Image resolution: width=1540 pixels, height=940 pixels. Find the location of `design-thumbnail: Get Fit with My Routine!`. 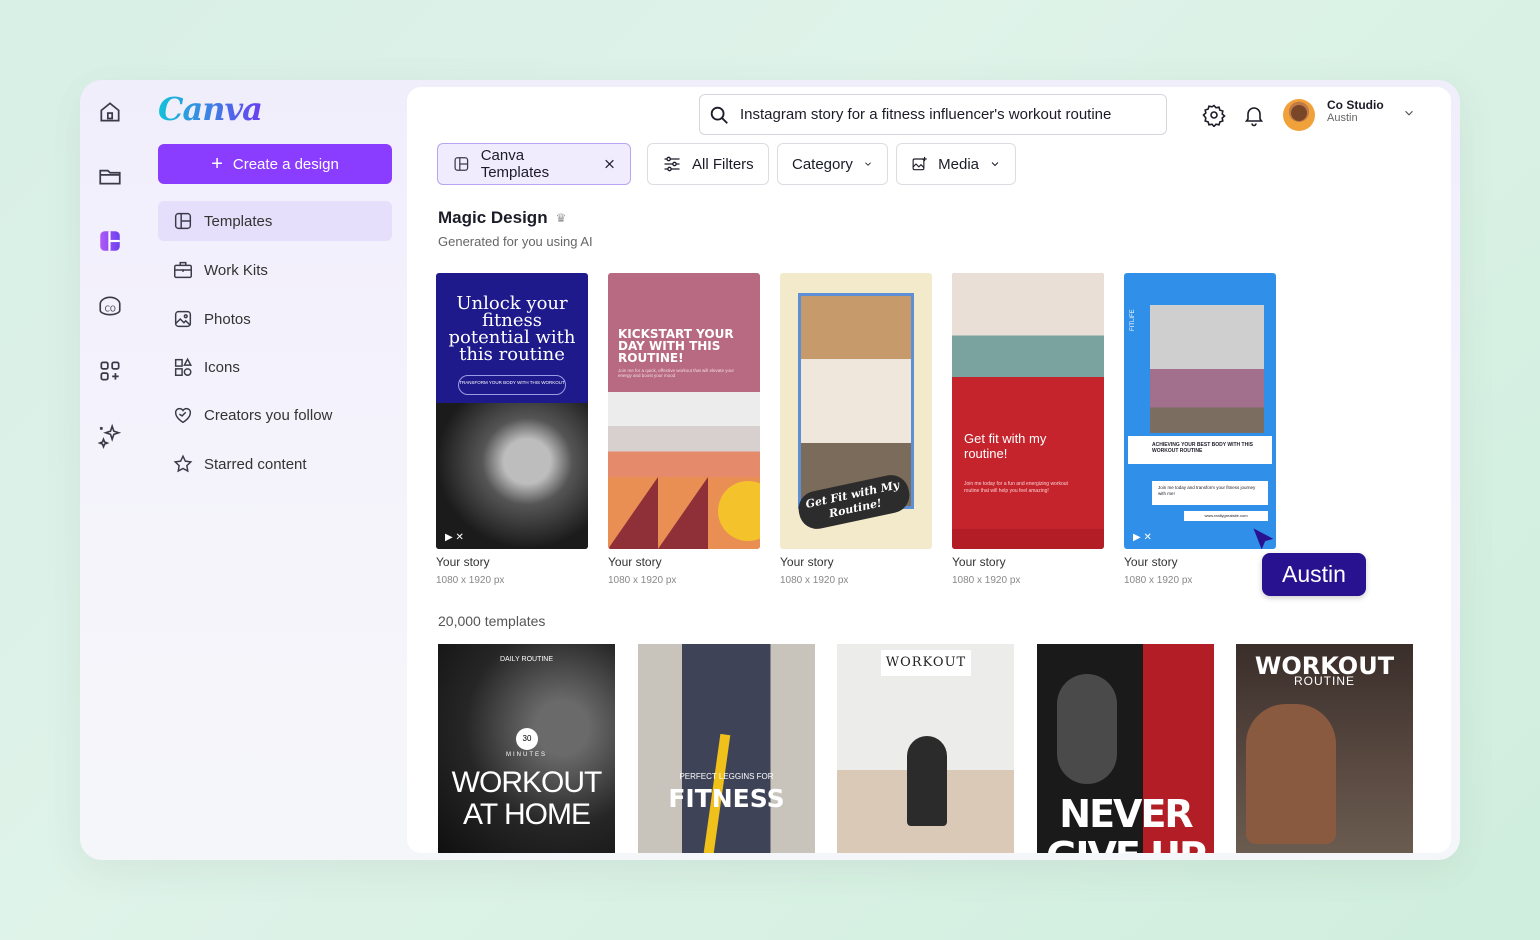

design-thumbnail: Get Fit with My Routine! is located at coordinates (856, 411).